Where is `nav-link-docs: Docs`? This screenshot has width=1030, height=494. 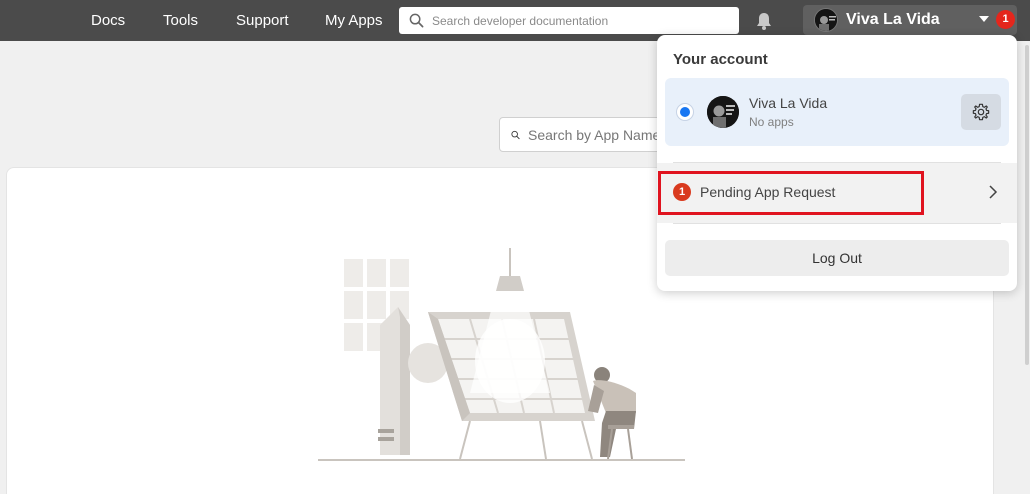 nav-link-docs: Docs is located at coordinates (108, 20).